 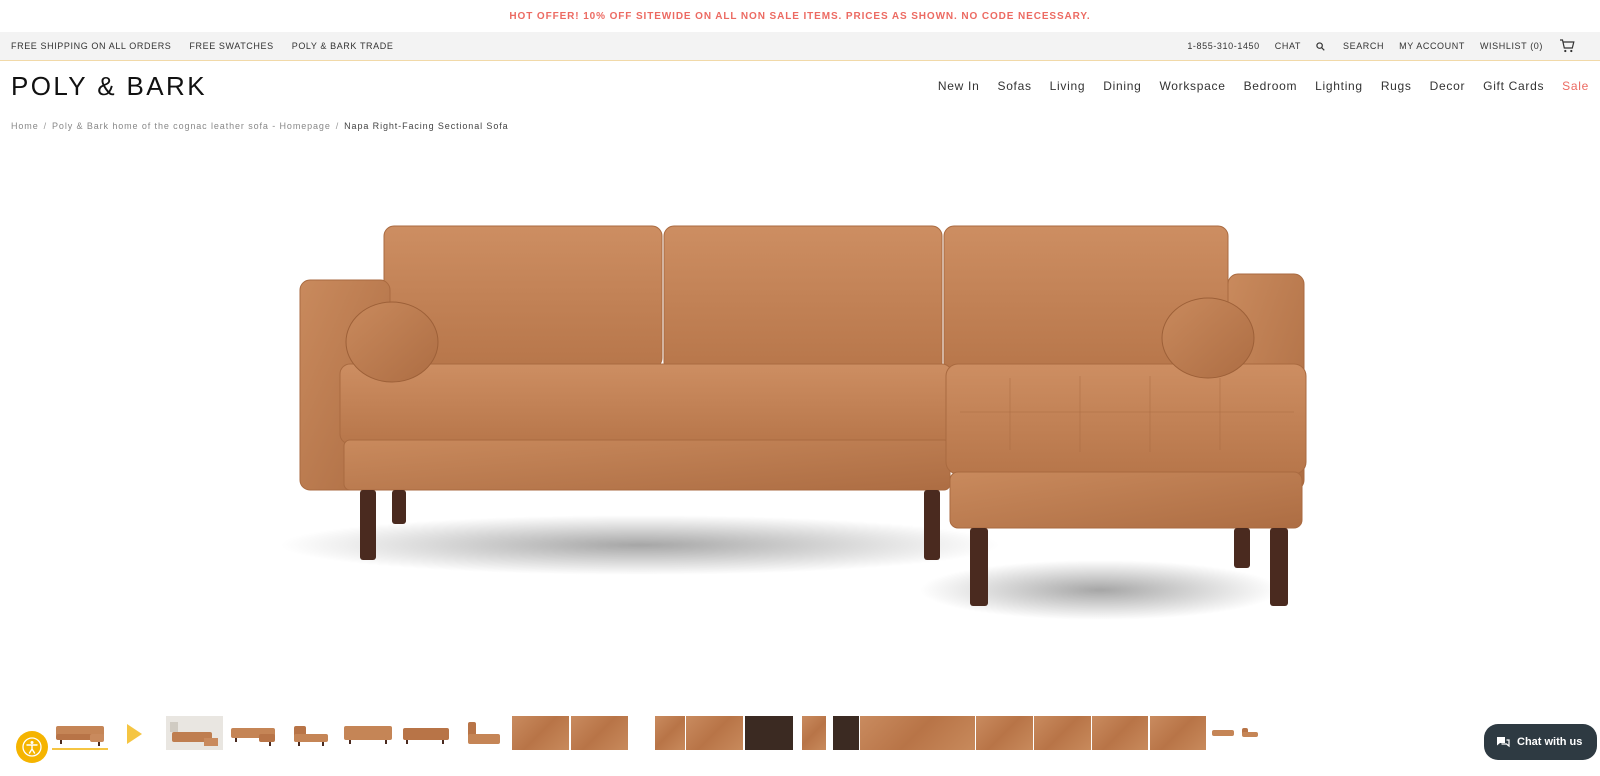 I want to click on nav-gift-cards: Gift Cards, so click(x=1513, y=86).